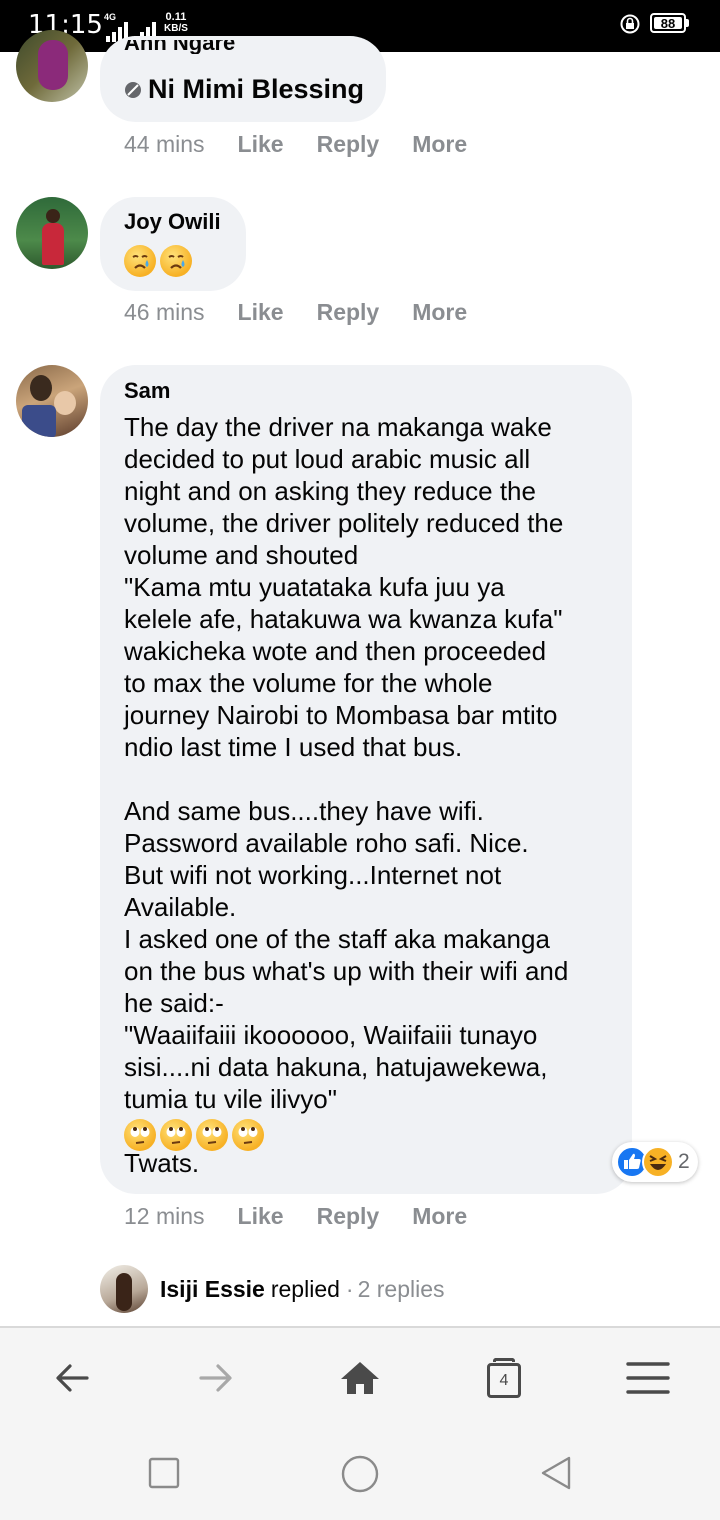 This screenshot has width=720, height=1520. I want to click on comment-time: 12 mins, so click(164, 1216).